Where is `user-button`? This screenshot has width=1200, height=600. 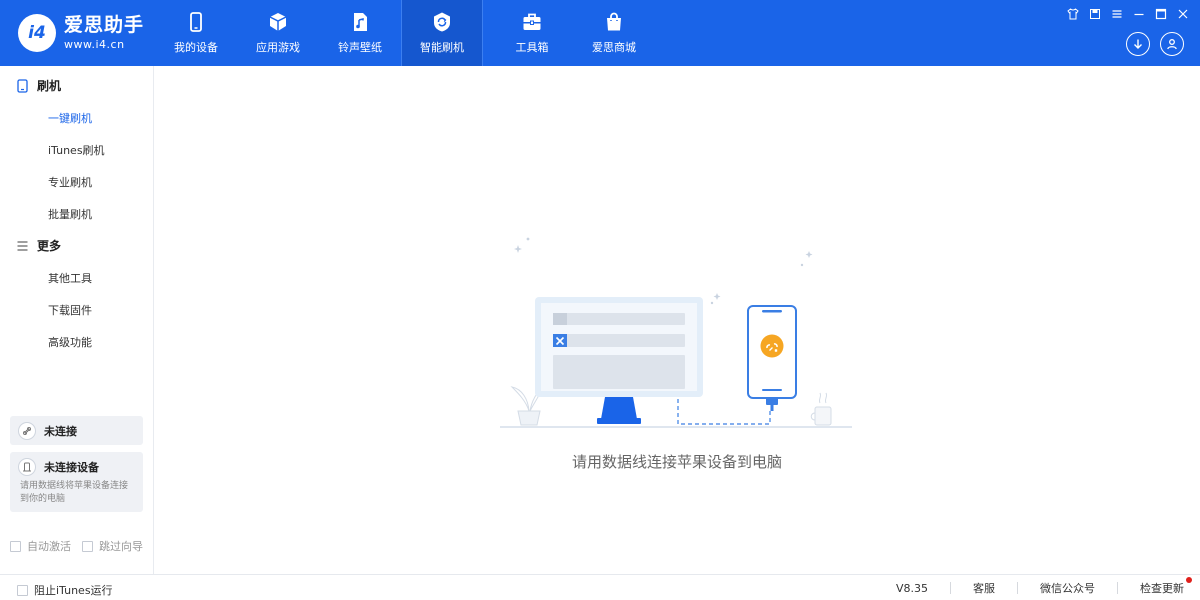
user-button is located at coordinates (1172, 44).